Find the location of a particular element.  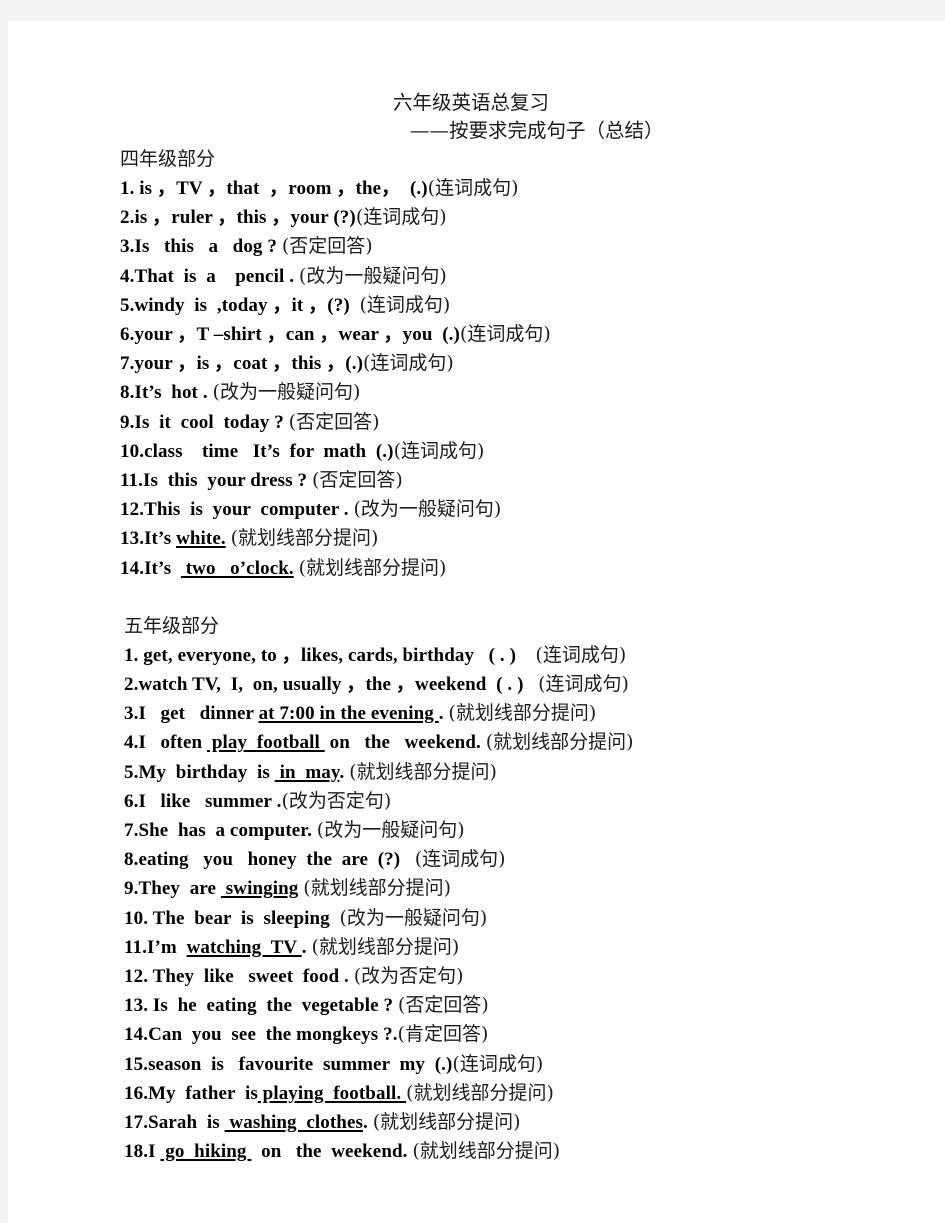

question-number: 17. is located at coordinates (136, 1123).